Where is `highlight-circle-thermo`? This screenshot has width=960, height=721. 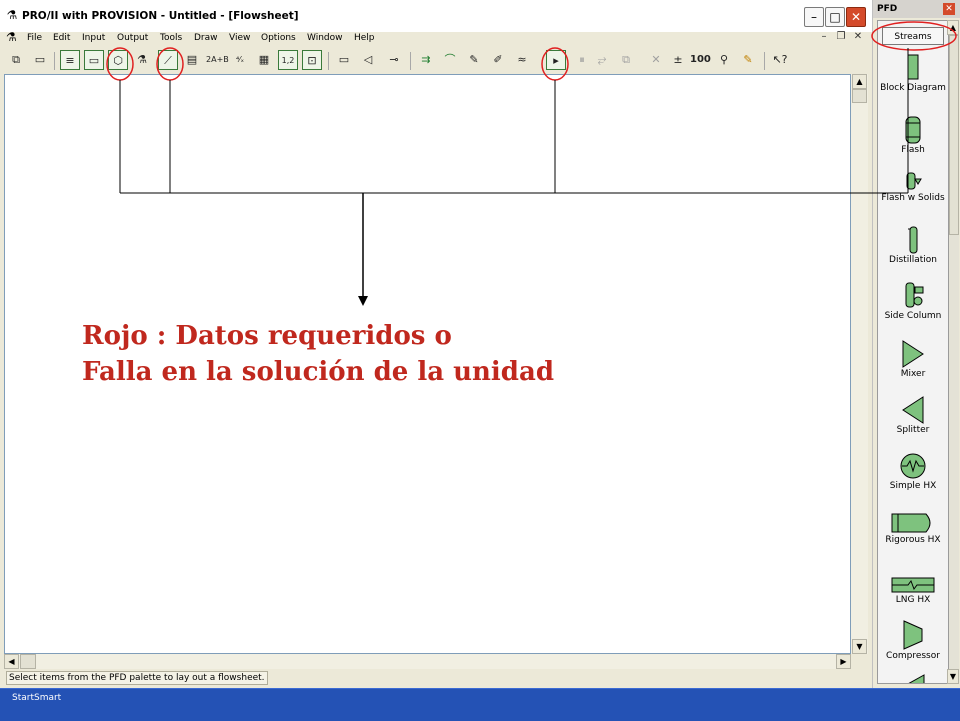 highlight-circle-thermo is located at coordinates (120, 64).